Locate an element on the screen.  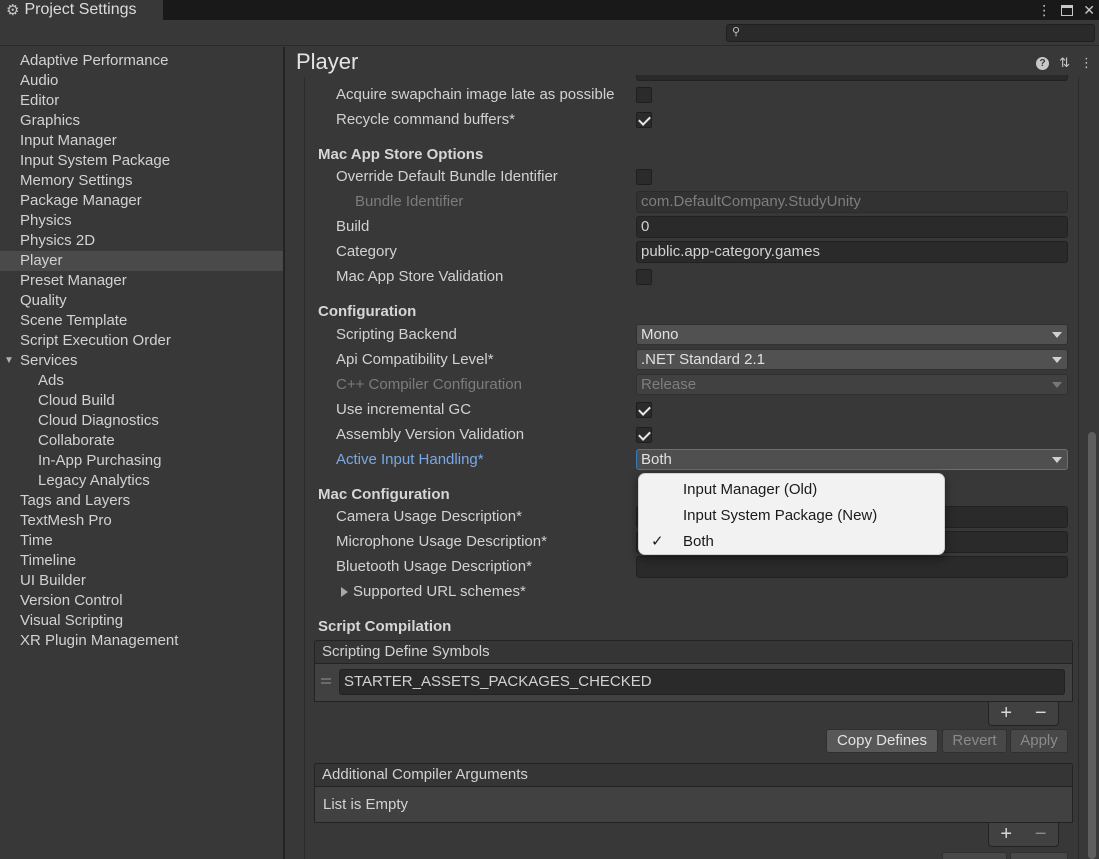
mac-app-store-heading: Mac App Store Options is located at coordinates (401, 154).